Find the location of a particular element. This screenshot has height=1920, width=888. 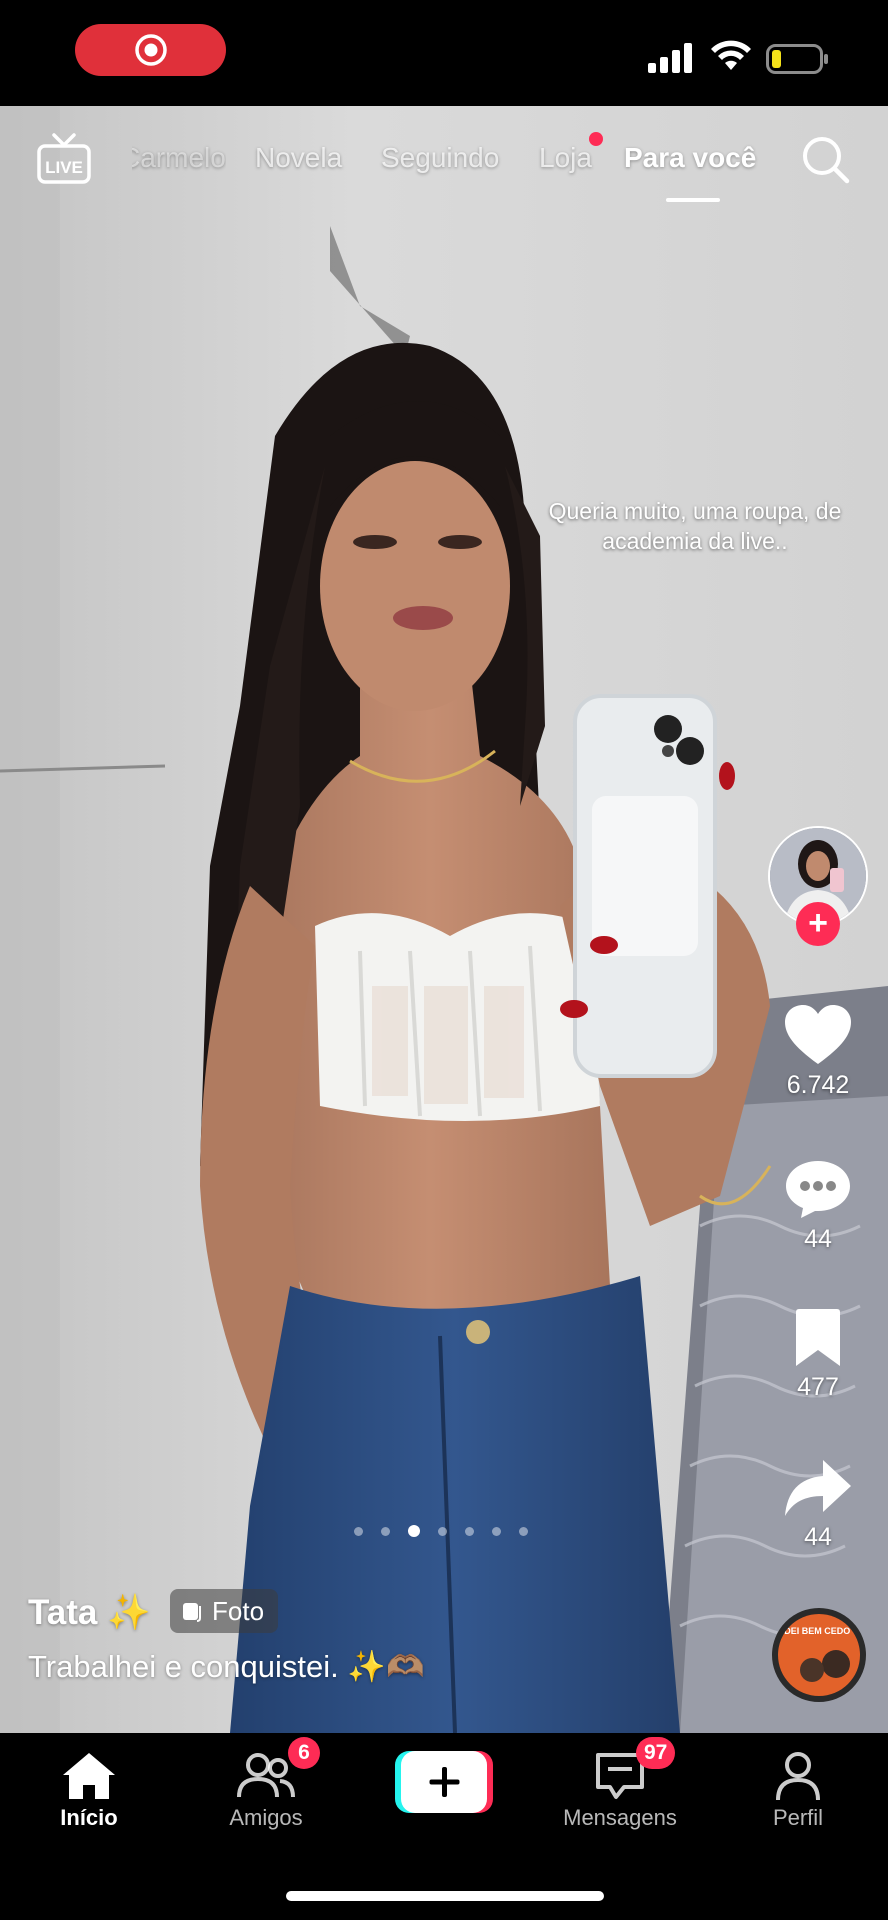

comment-button: 44 is located at coordinates (818, 1206).